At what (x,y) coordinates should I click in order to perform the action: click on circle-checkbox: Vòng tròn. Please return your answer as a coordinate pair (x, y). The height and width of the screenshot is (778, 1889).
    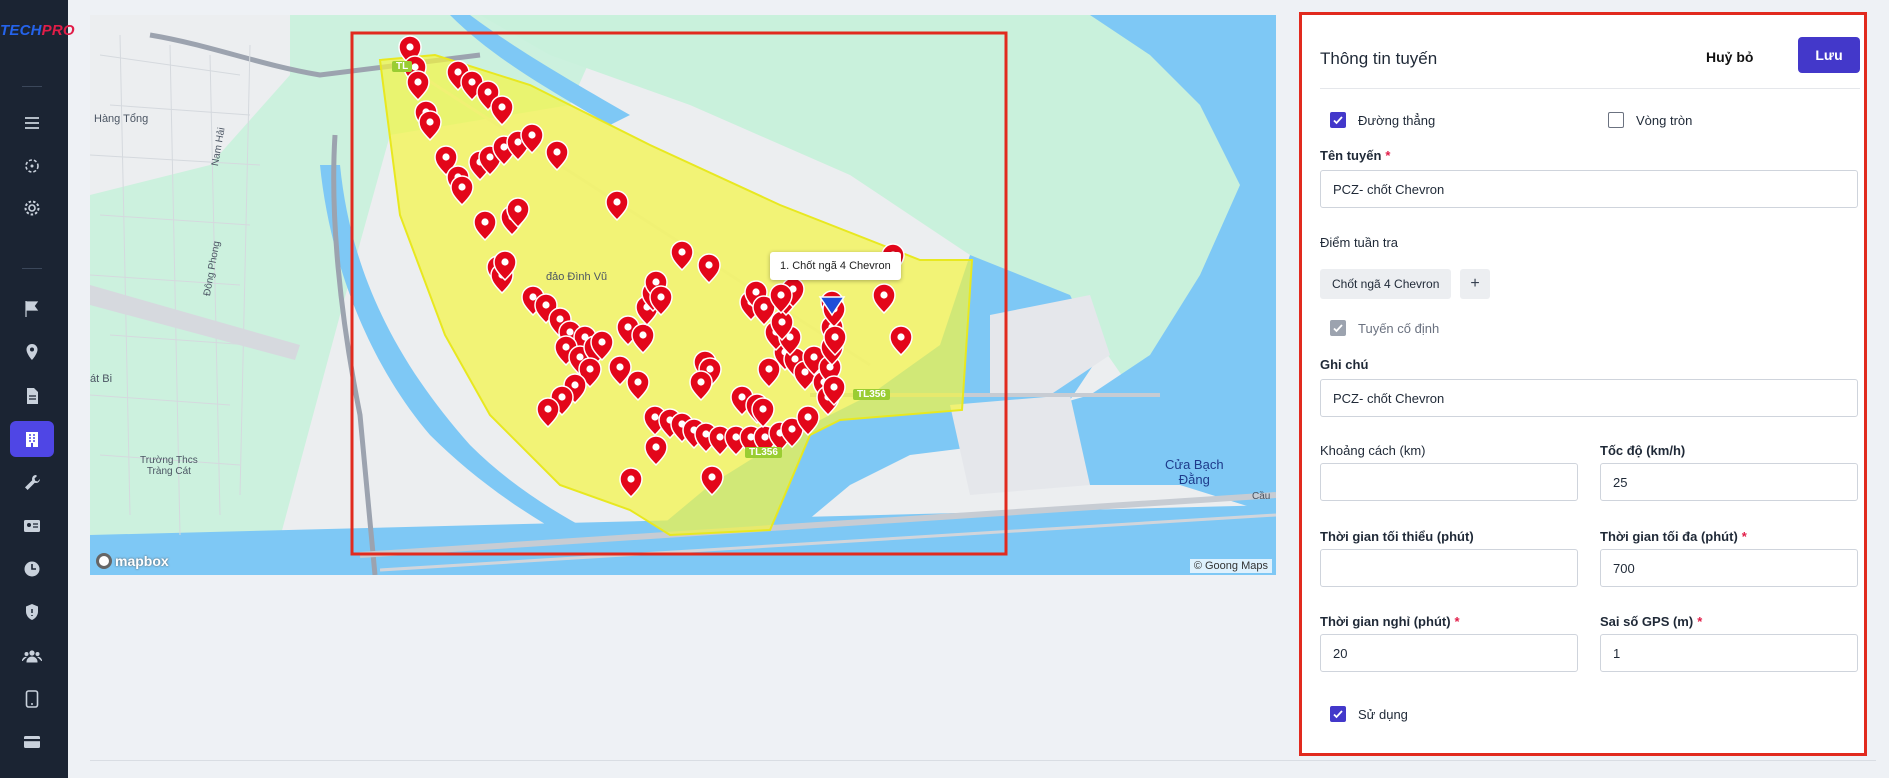
    Looking at the image, I should click on (1650, 120).